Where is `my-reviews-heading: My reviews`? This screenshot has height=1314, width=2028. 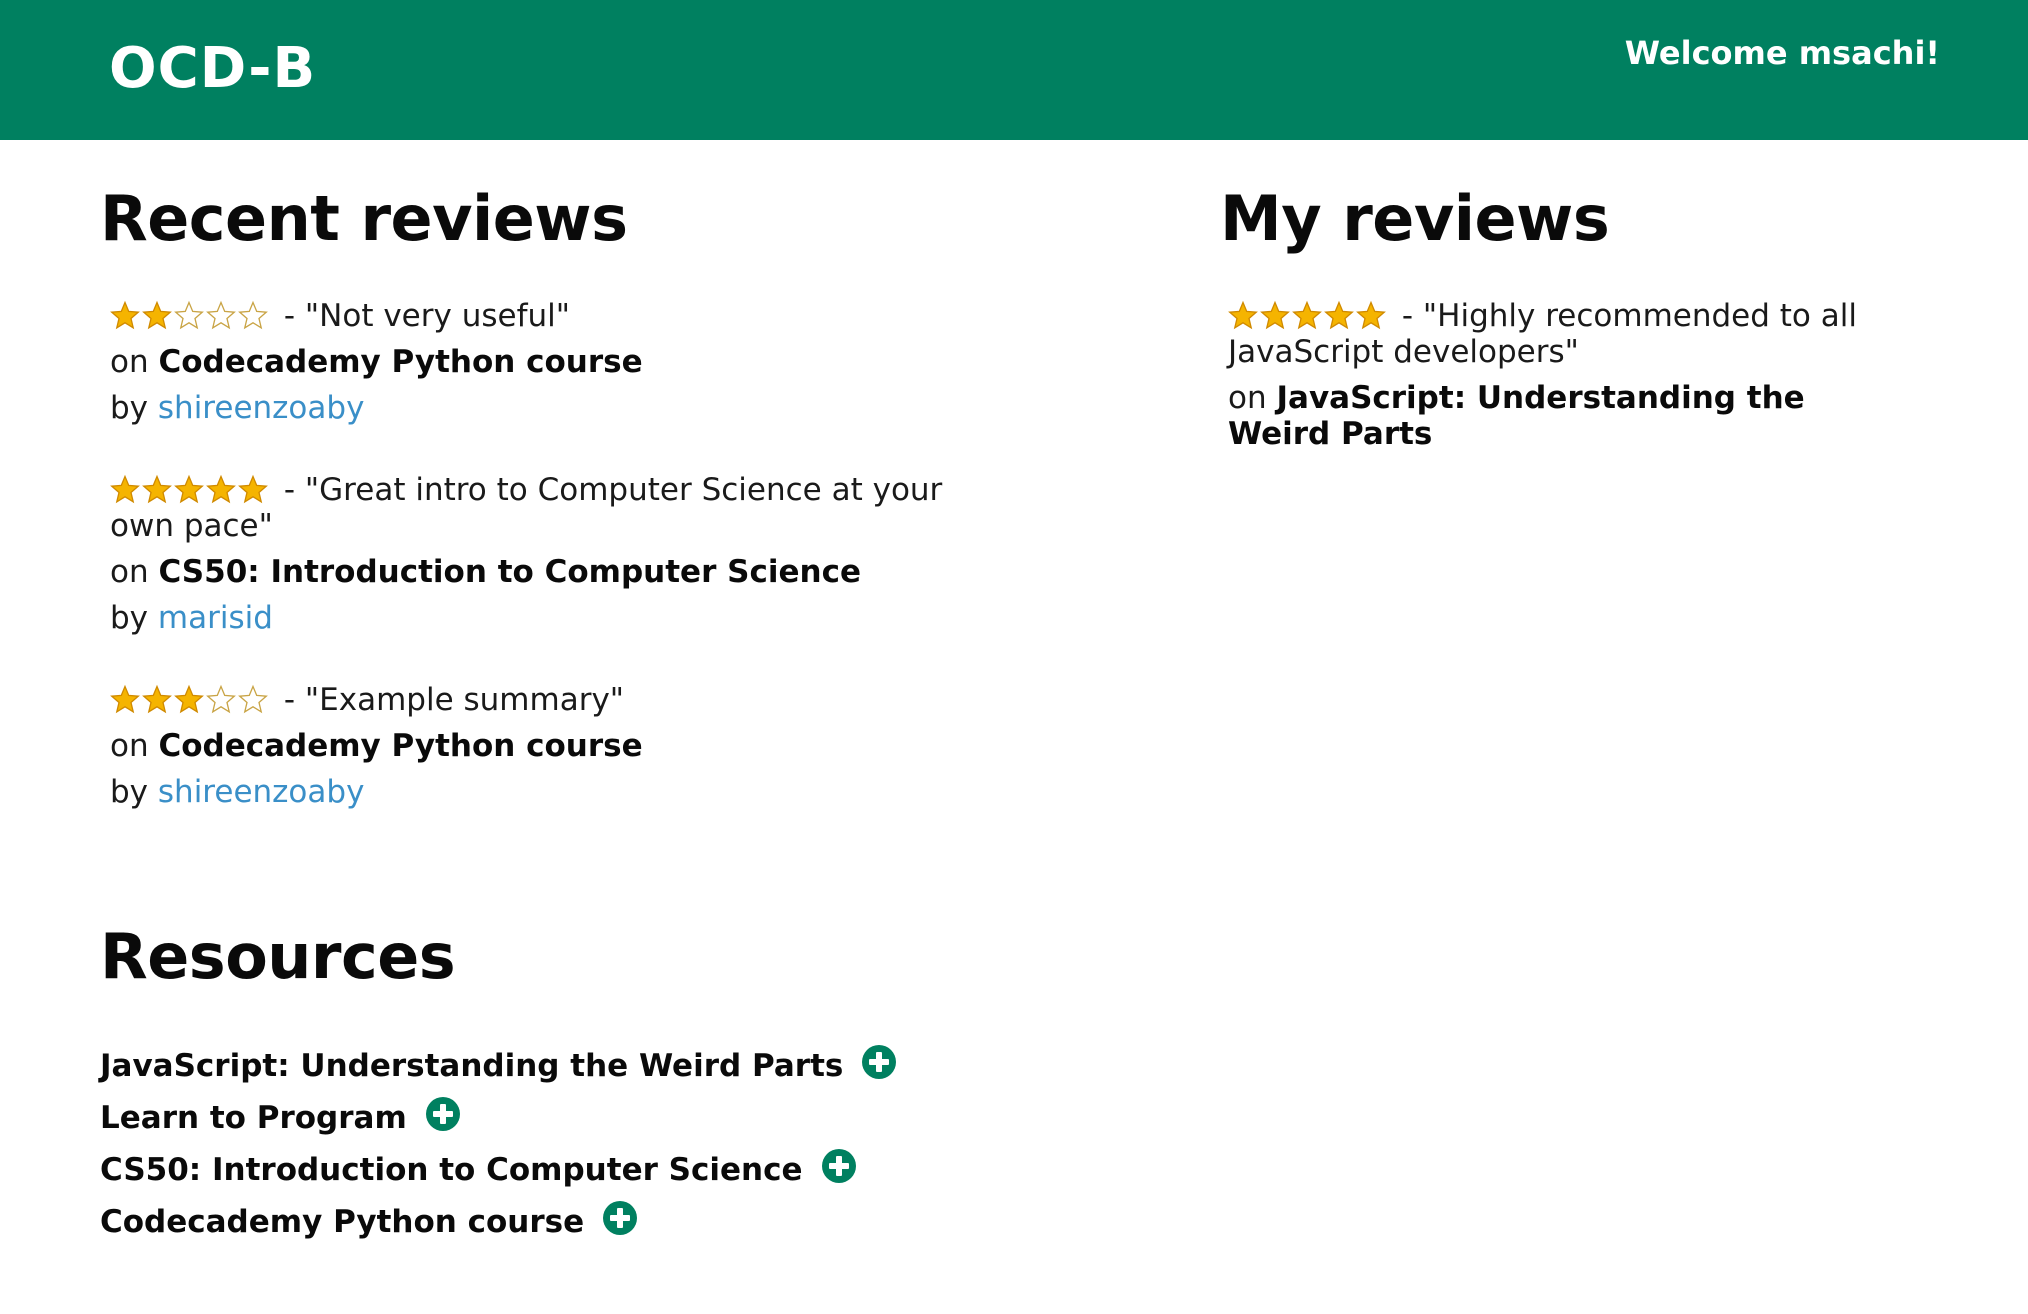
my-reviews-heading: My reviews is located at coordinates (1415, 218).